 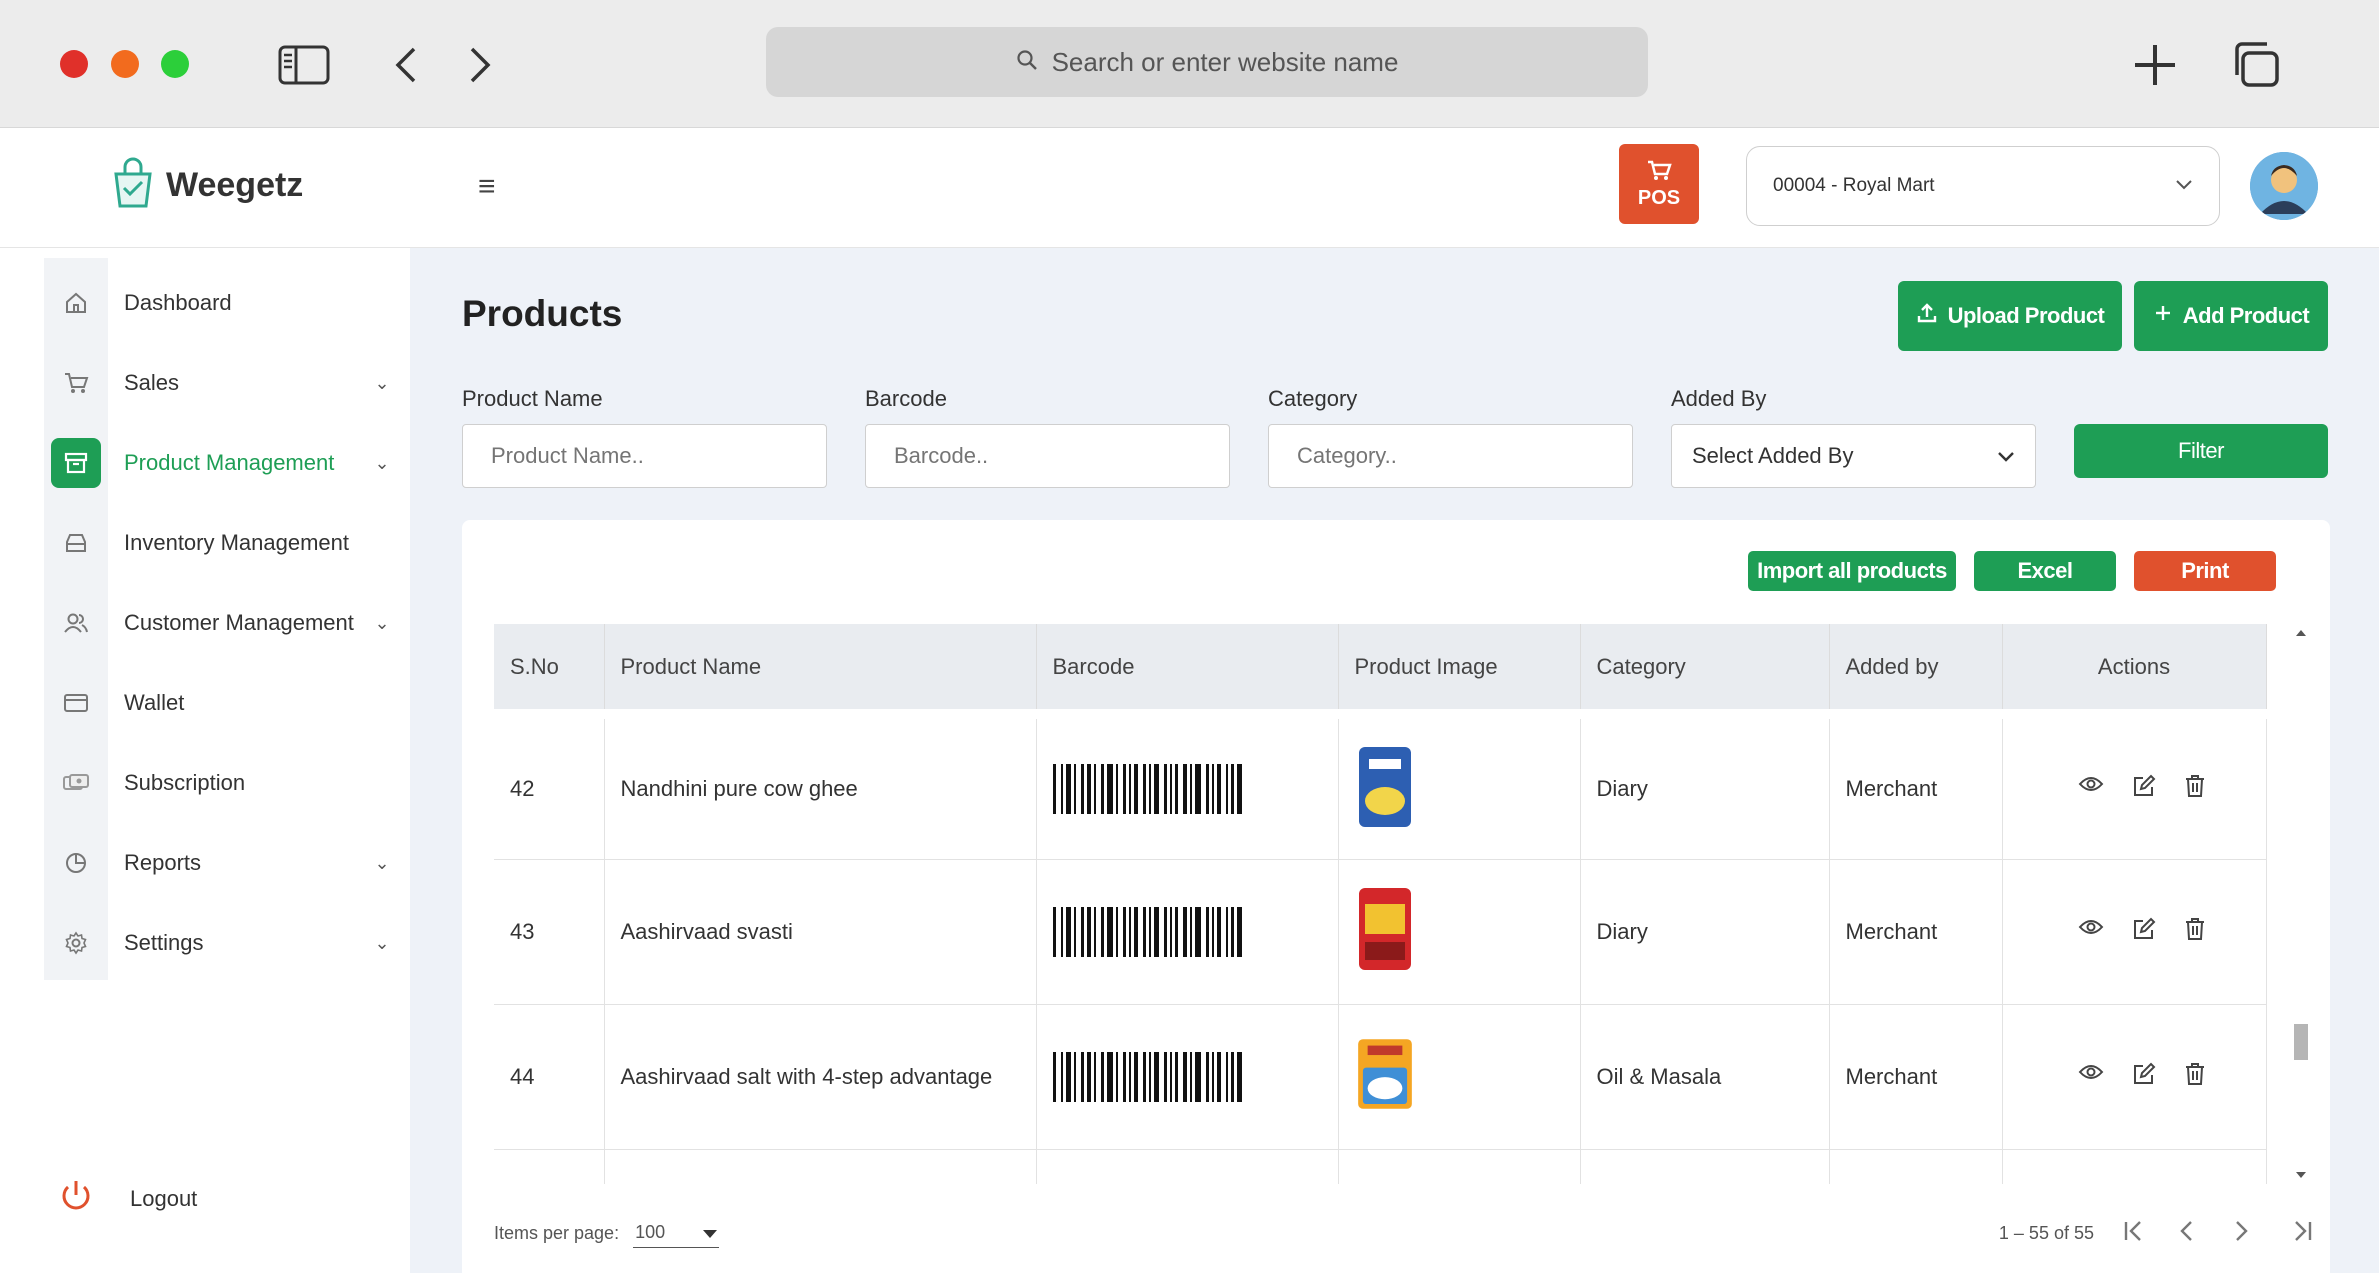 I want to click on tabs-overview-icon, so click(x=2256, y=65).